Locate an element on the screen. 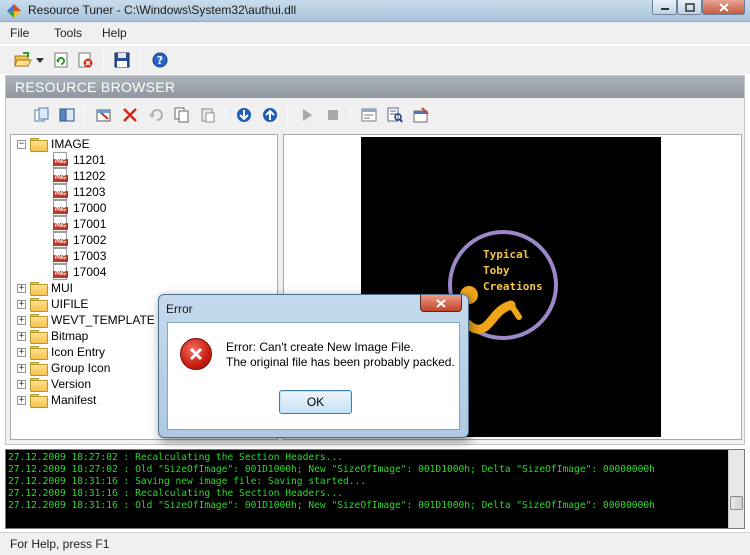  help-button: ? is located at coordinates (160, 60).